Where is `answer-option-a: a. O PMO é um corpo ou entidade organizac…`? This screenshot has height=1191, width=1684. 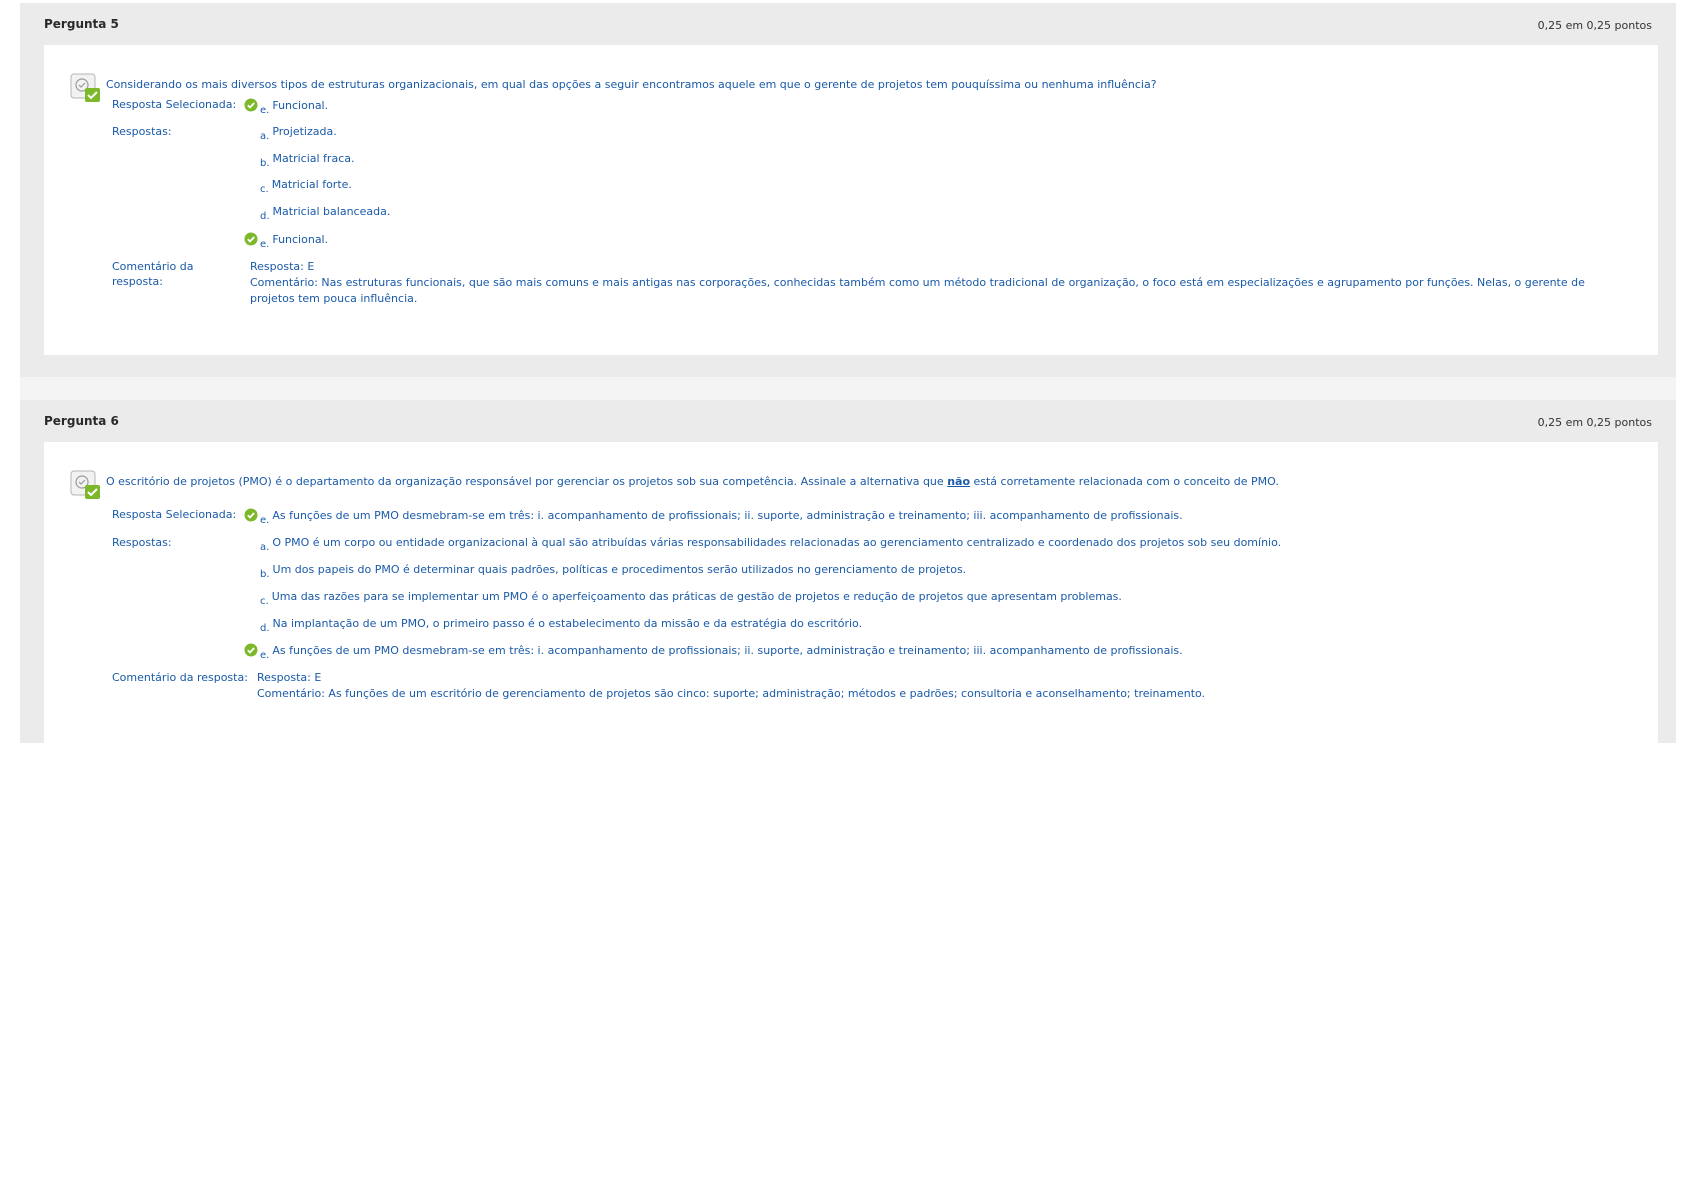
answer-option-a: a. O PMO é um corpo ou entidade organizac… is located at coordinates (762, 544).